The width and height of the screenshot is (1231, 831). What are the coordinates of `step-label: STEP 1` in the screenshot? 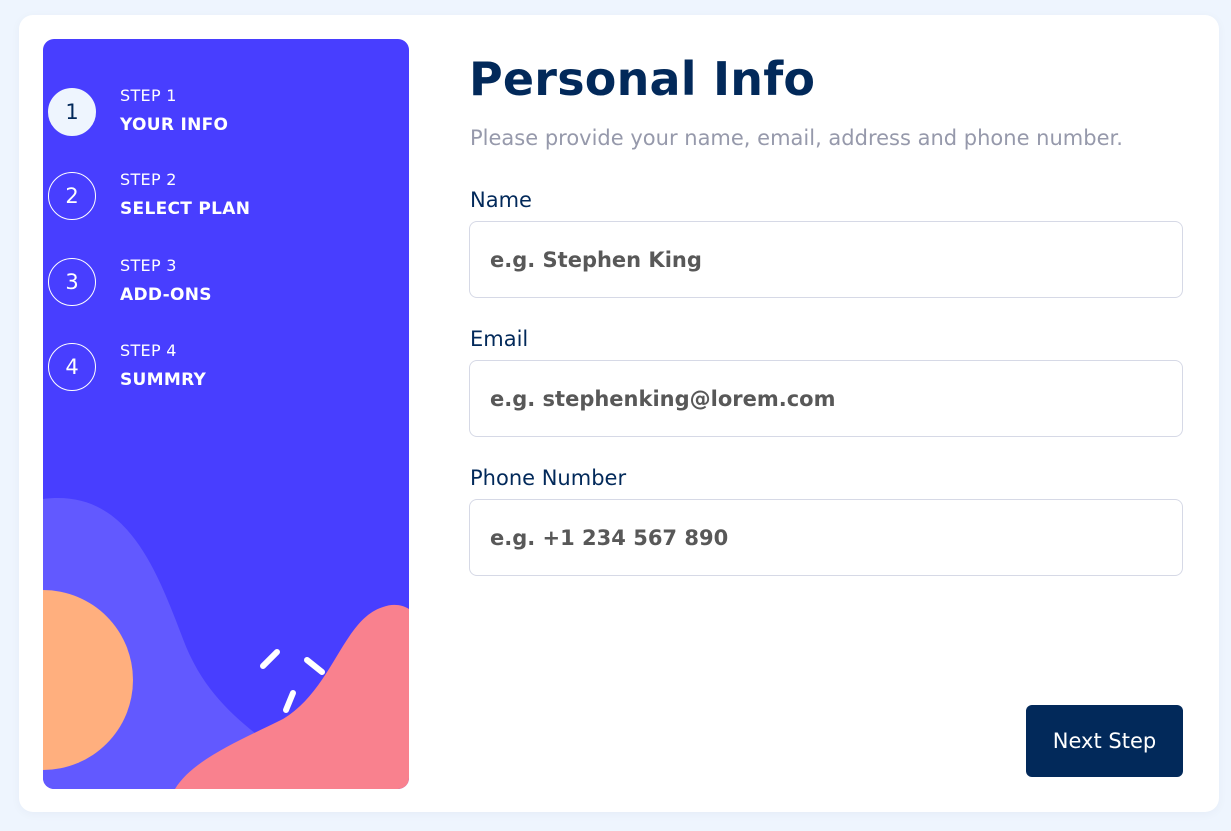 It's located at (148, 95).